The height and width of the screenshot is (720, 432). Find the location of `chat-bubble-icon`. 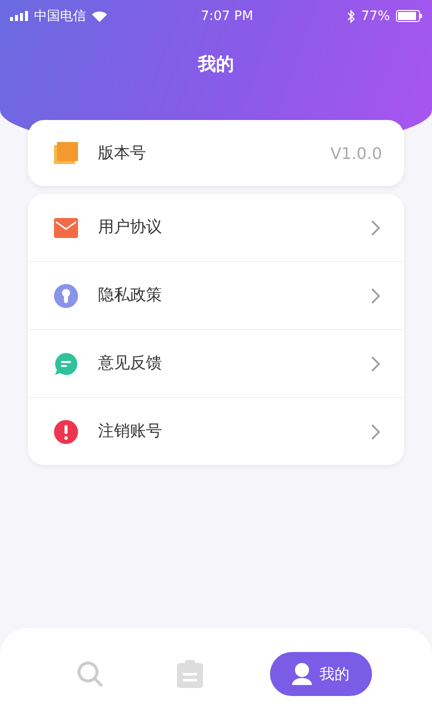

chat-bubble-icon is located at coordinates (66, 364).